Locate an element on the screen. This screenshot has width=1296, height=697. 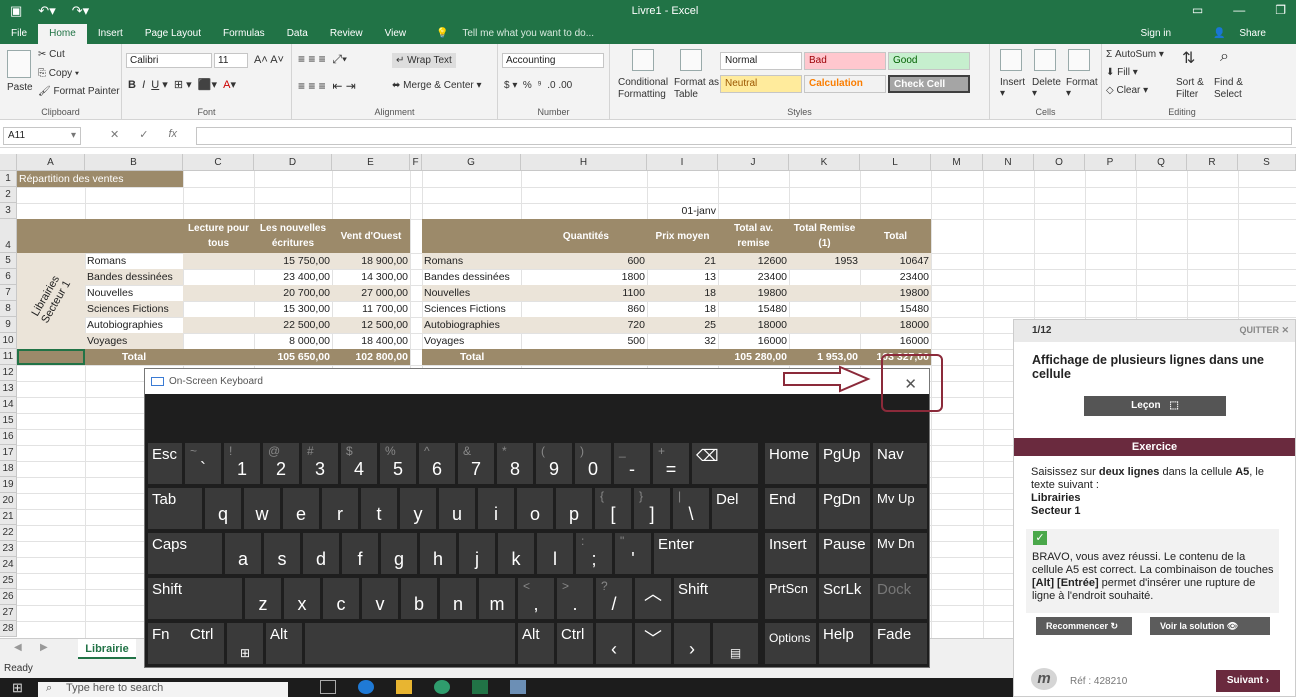
col-header-e: E is located at coordinates (371, 162).